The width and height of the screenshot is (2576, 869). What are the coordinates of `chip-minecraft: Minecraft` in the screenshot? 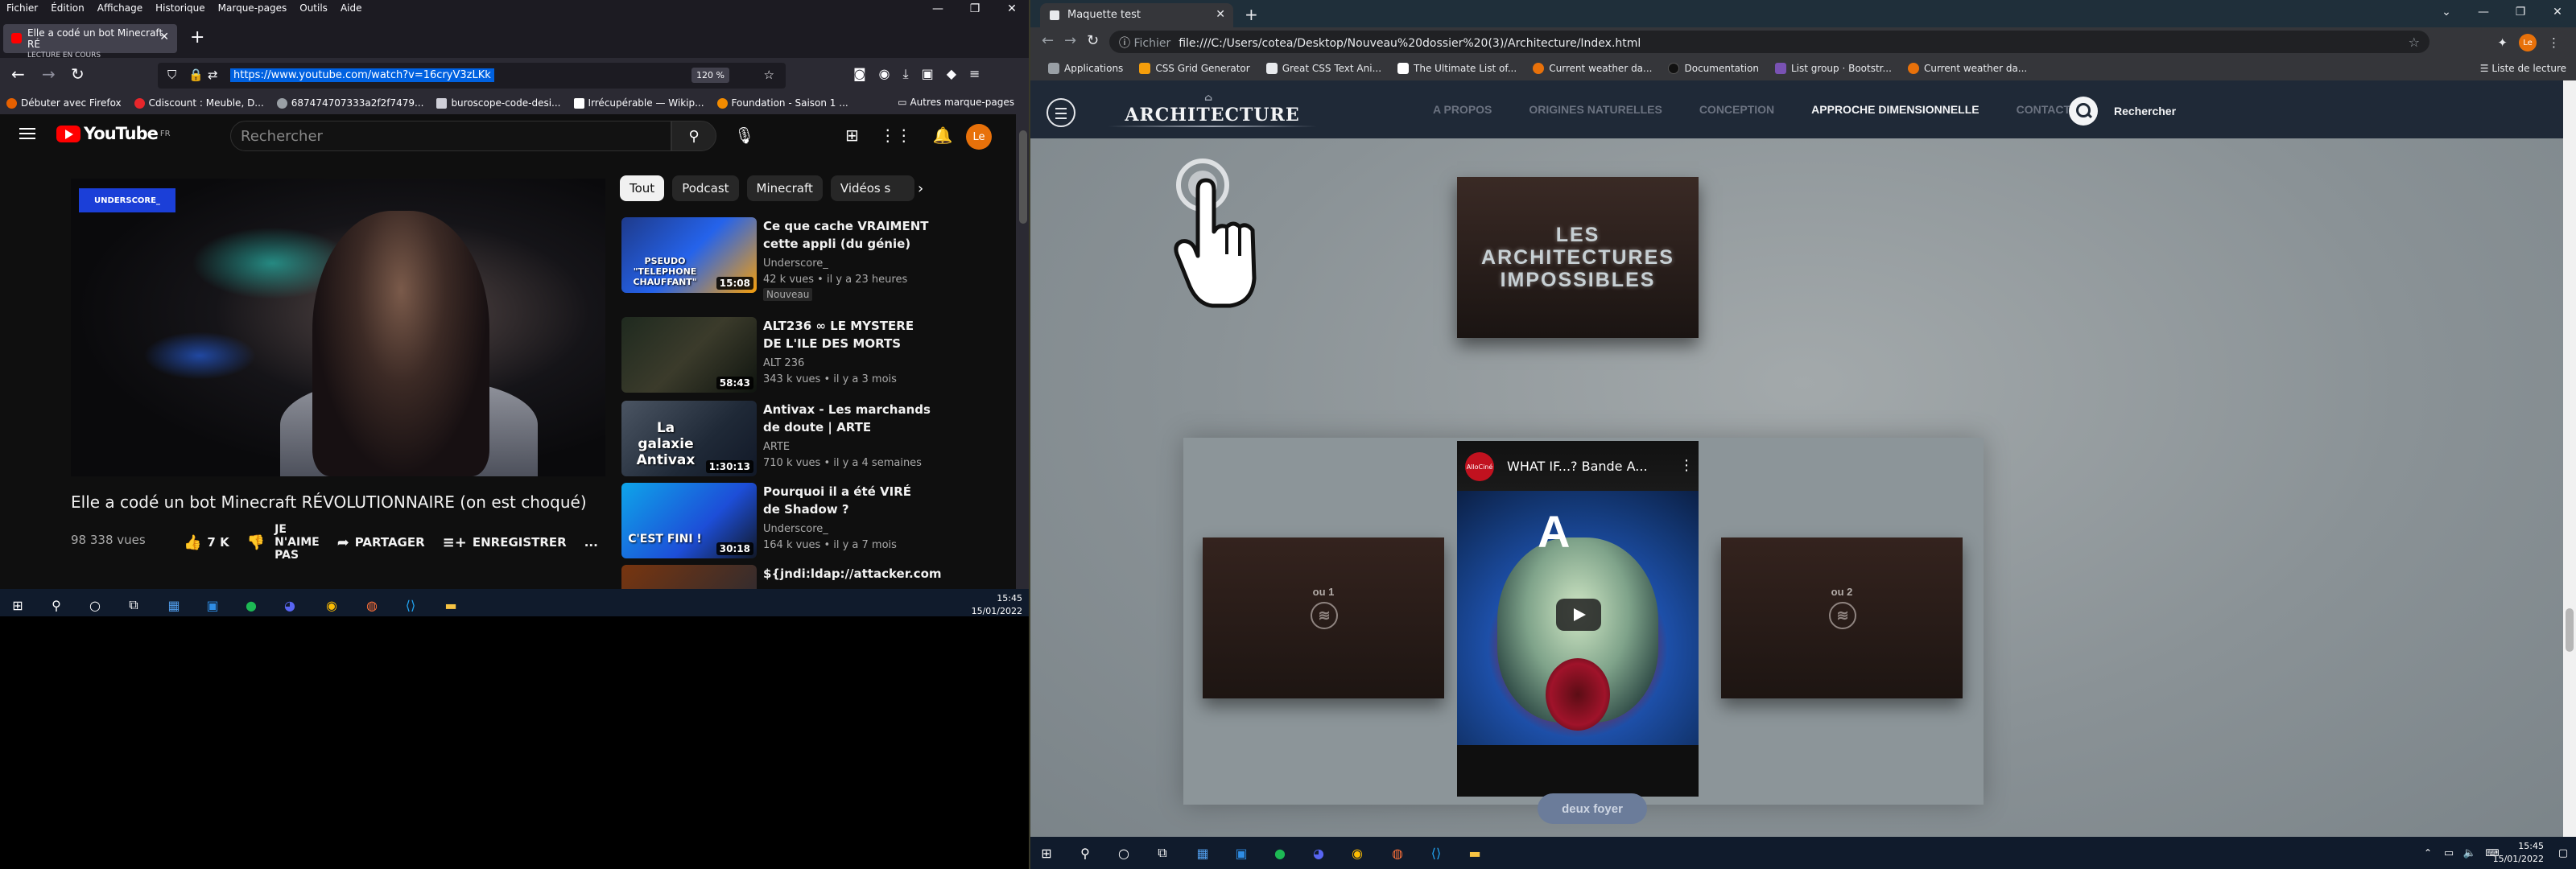 It's located at (784, 188).